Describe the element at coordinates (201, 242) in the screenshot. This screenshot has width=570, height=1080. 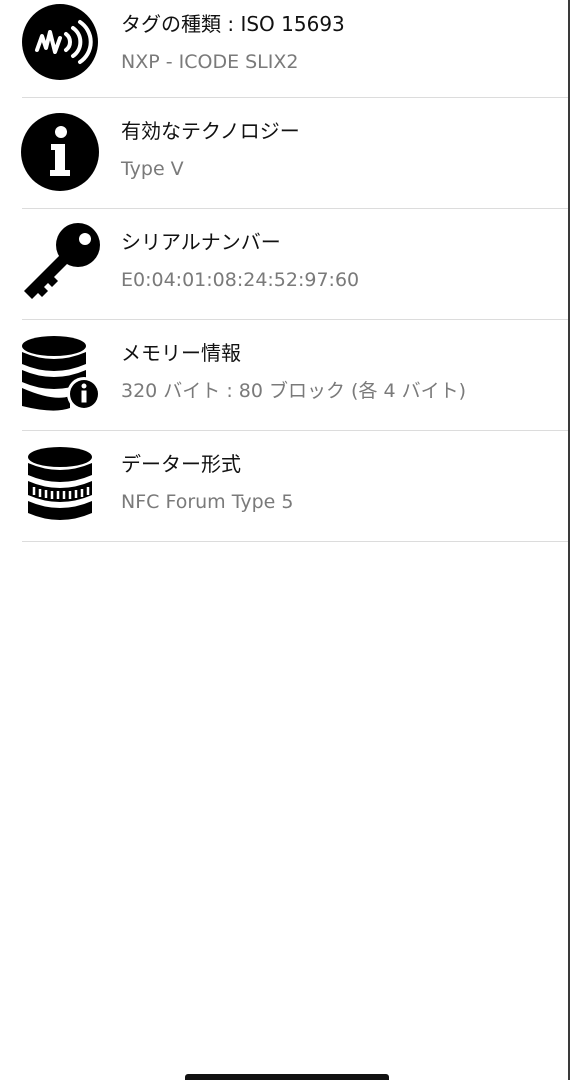
I see `item-title: シリアルナンバー` at that location.